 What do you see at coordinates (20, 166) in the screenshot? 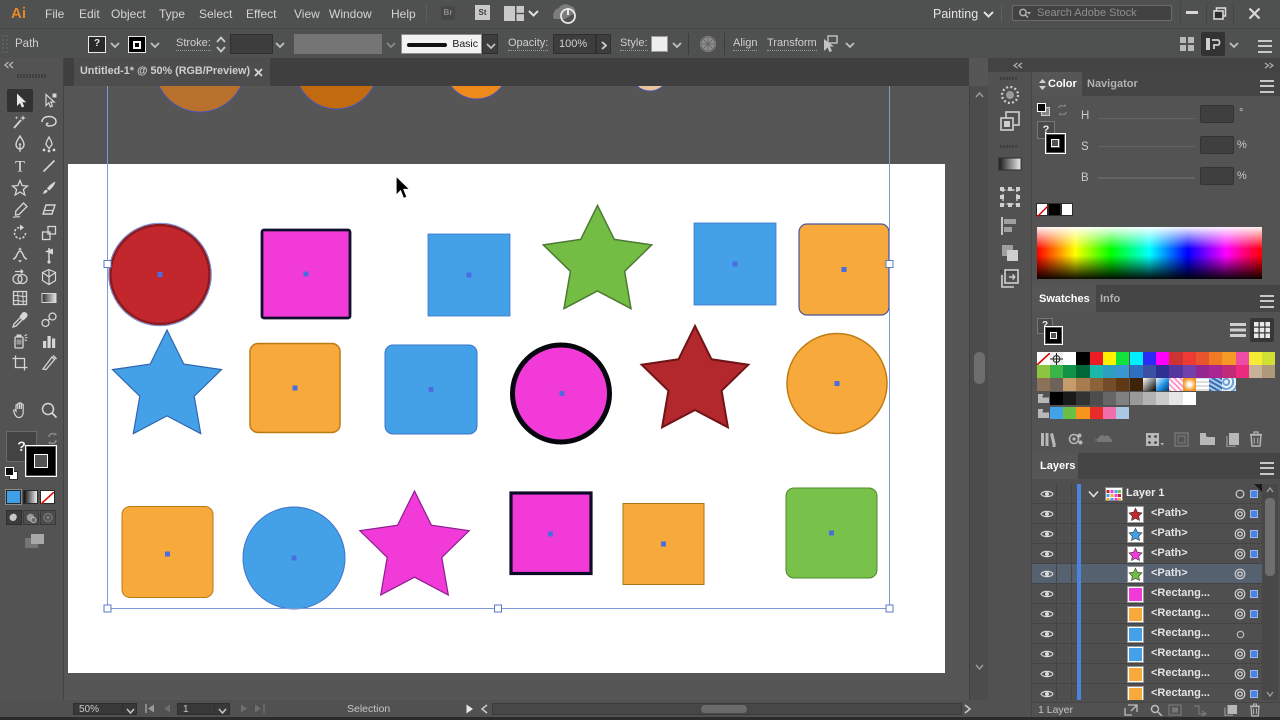
I see `svg-text: T` at bounding box center [20, 166].